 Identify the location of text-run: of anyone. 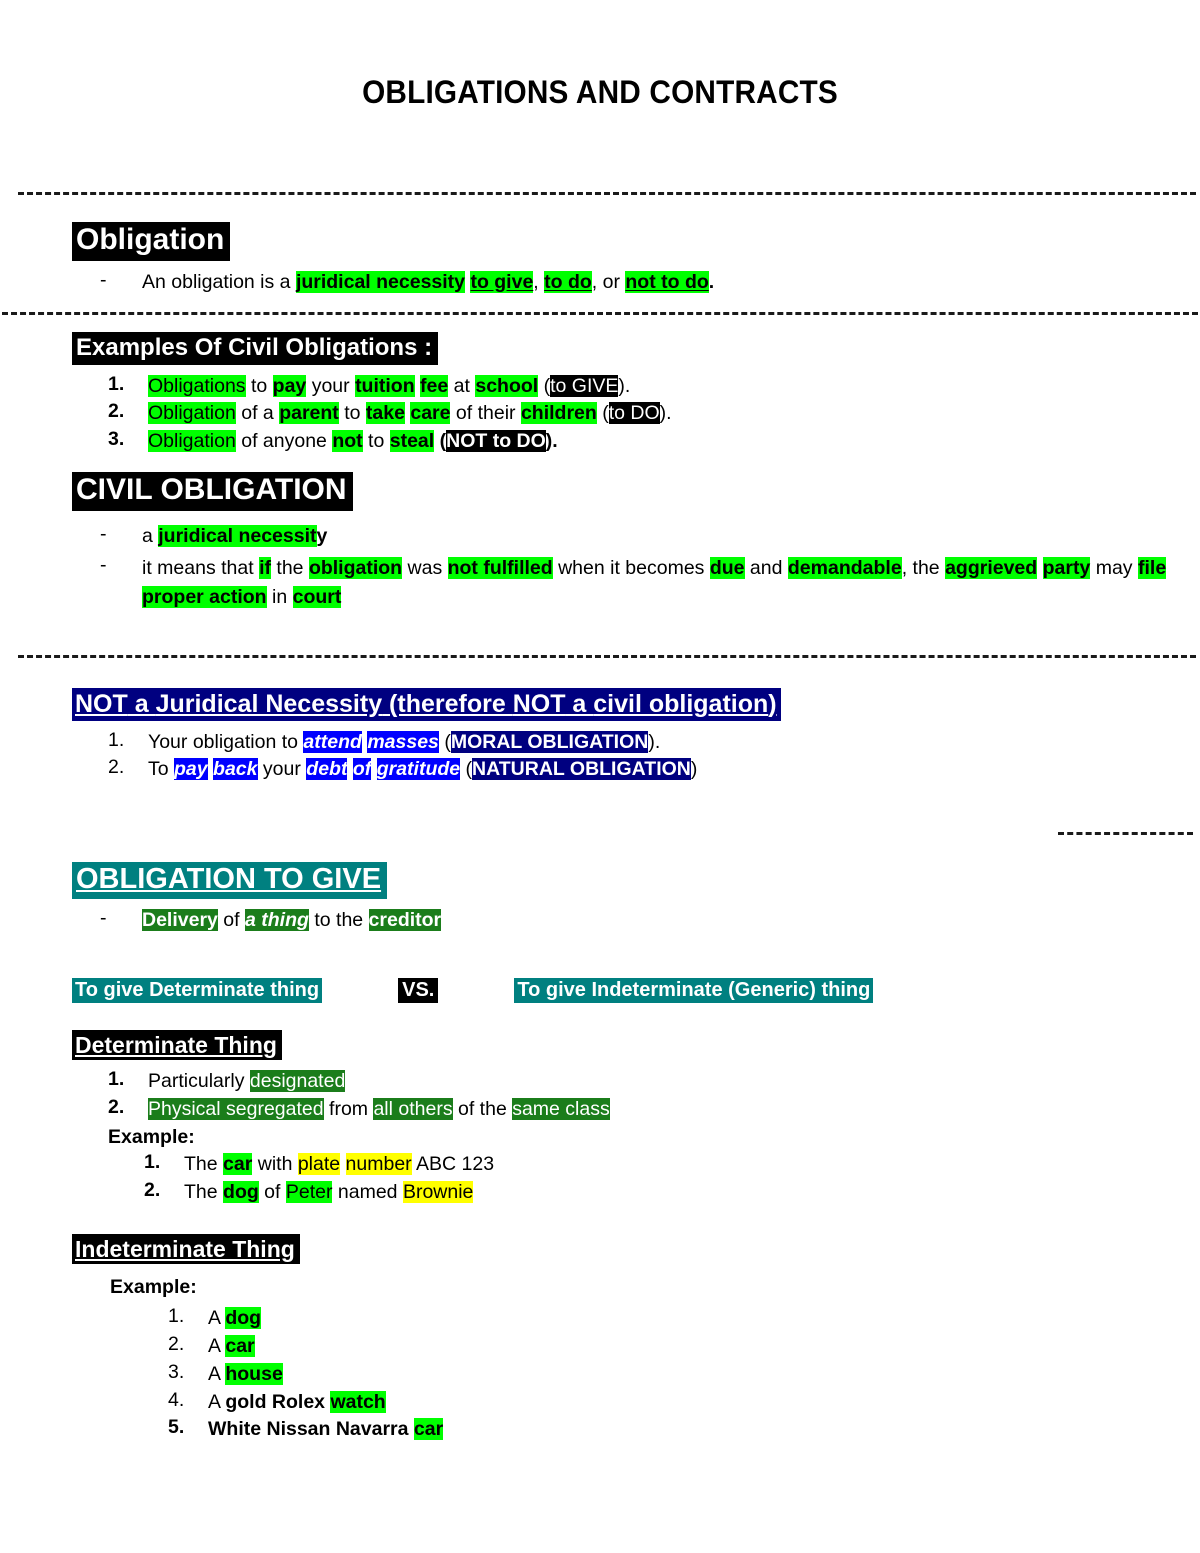
(284, 440).